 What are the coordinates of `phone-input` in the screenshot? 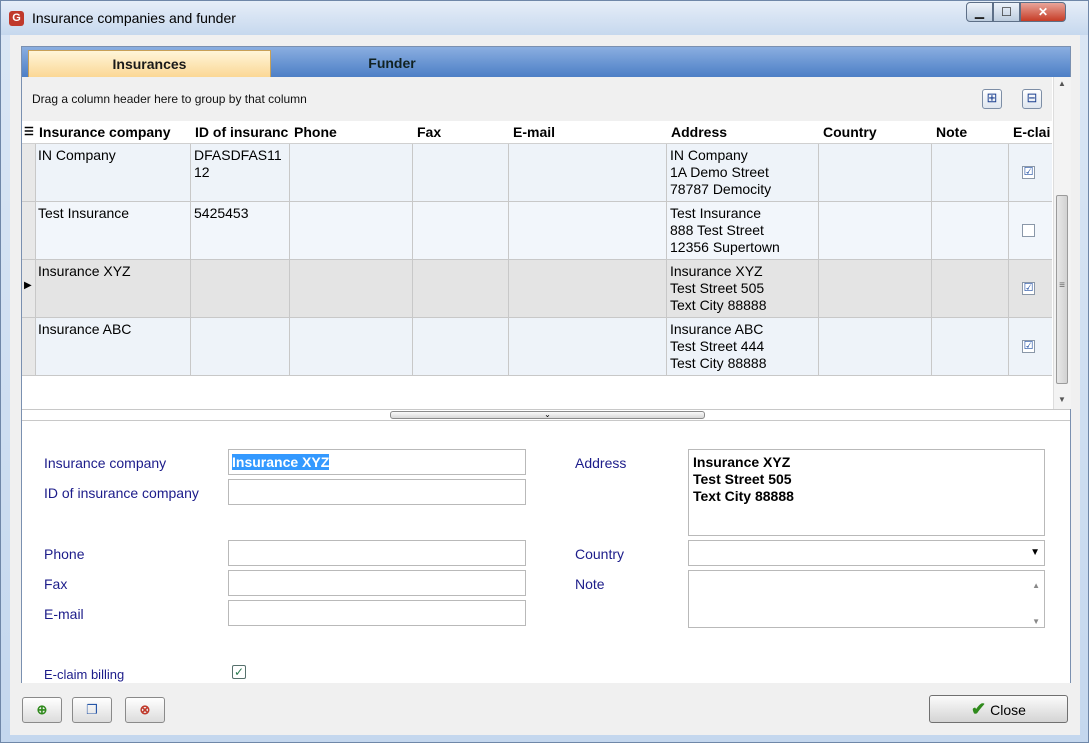 It's located at (377, 553).